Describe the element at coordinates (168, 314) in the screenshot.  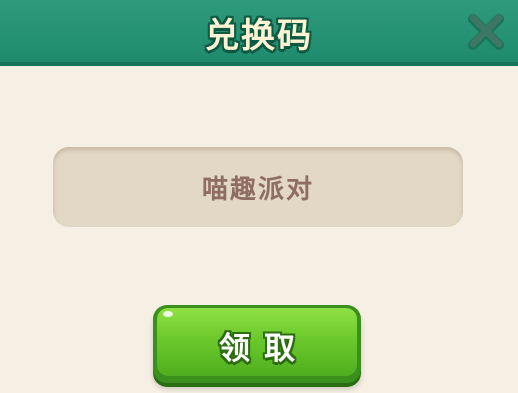
I see `button-shine` at that location.